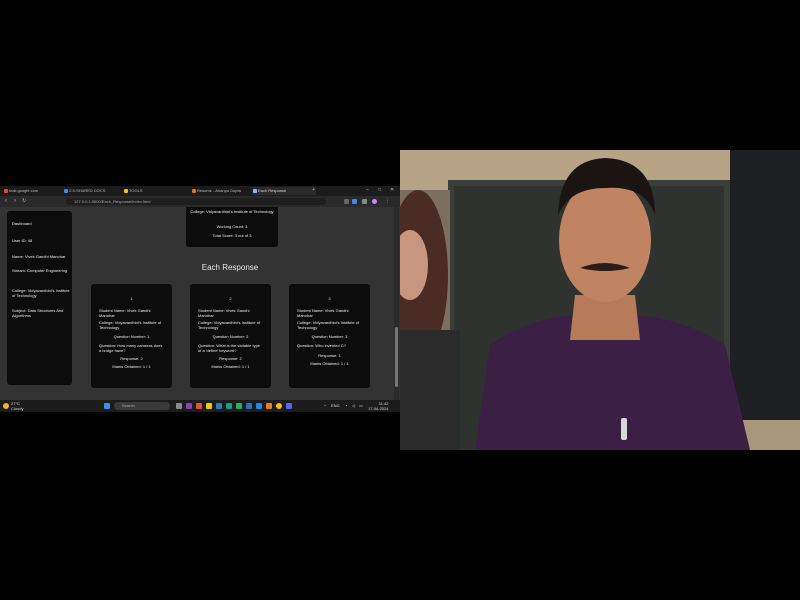 This screenshot has height=600, width=800. I want to click on sidebar-user-id: User ID: 48, so click(22, 240).